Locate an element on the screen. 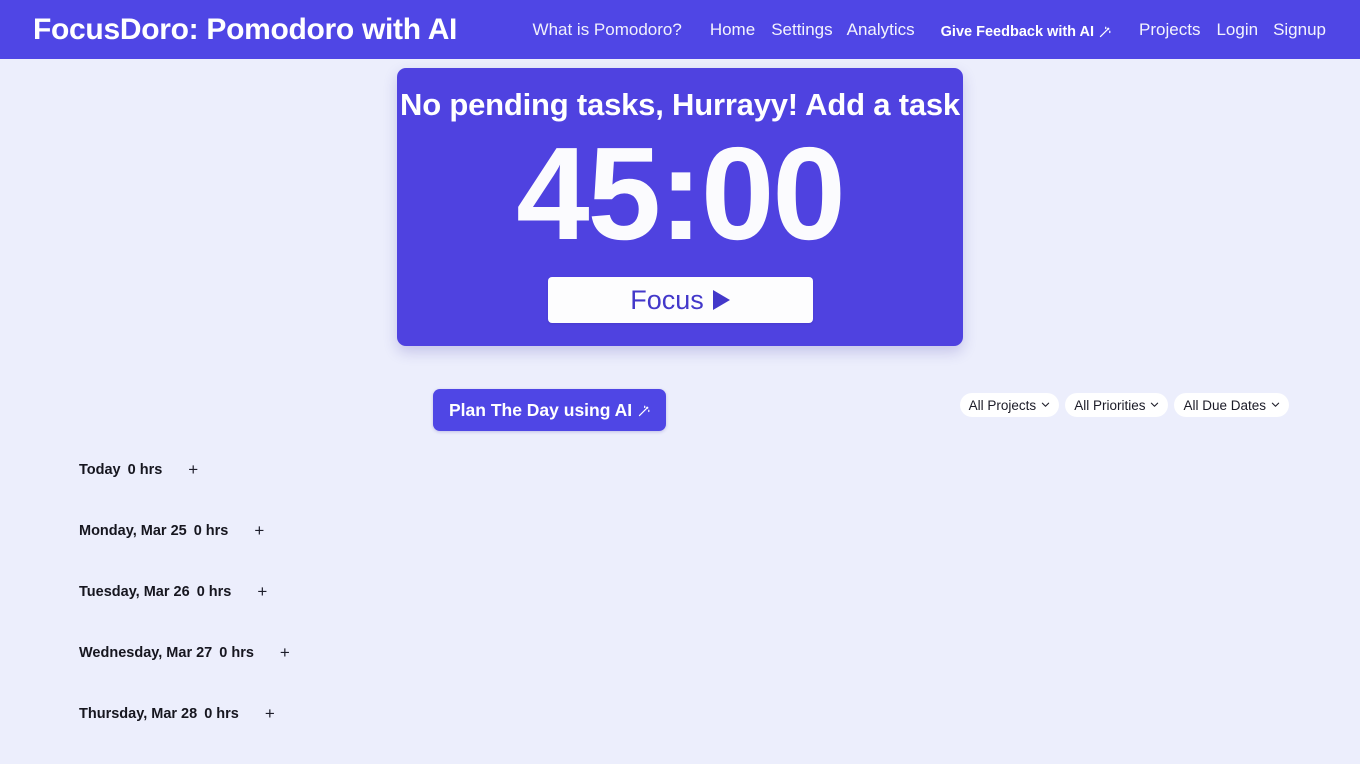  filter-all-priorities-label: All Priorities is located at coordinates (1110, 405).